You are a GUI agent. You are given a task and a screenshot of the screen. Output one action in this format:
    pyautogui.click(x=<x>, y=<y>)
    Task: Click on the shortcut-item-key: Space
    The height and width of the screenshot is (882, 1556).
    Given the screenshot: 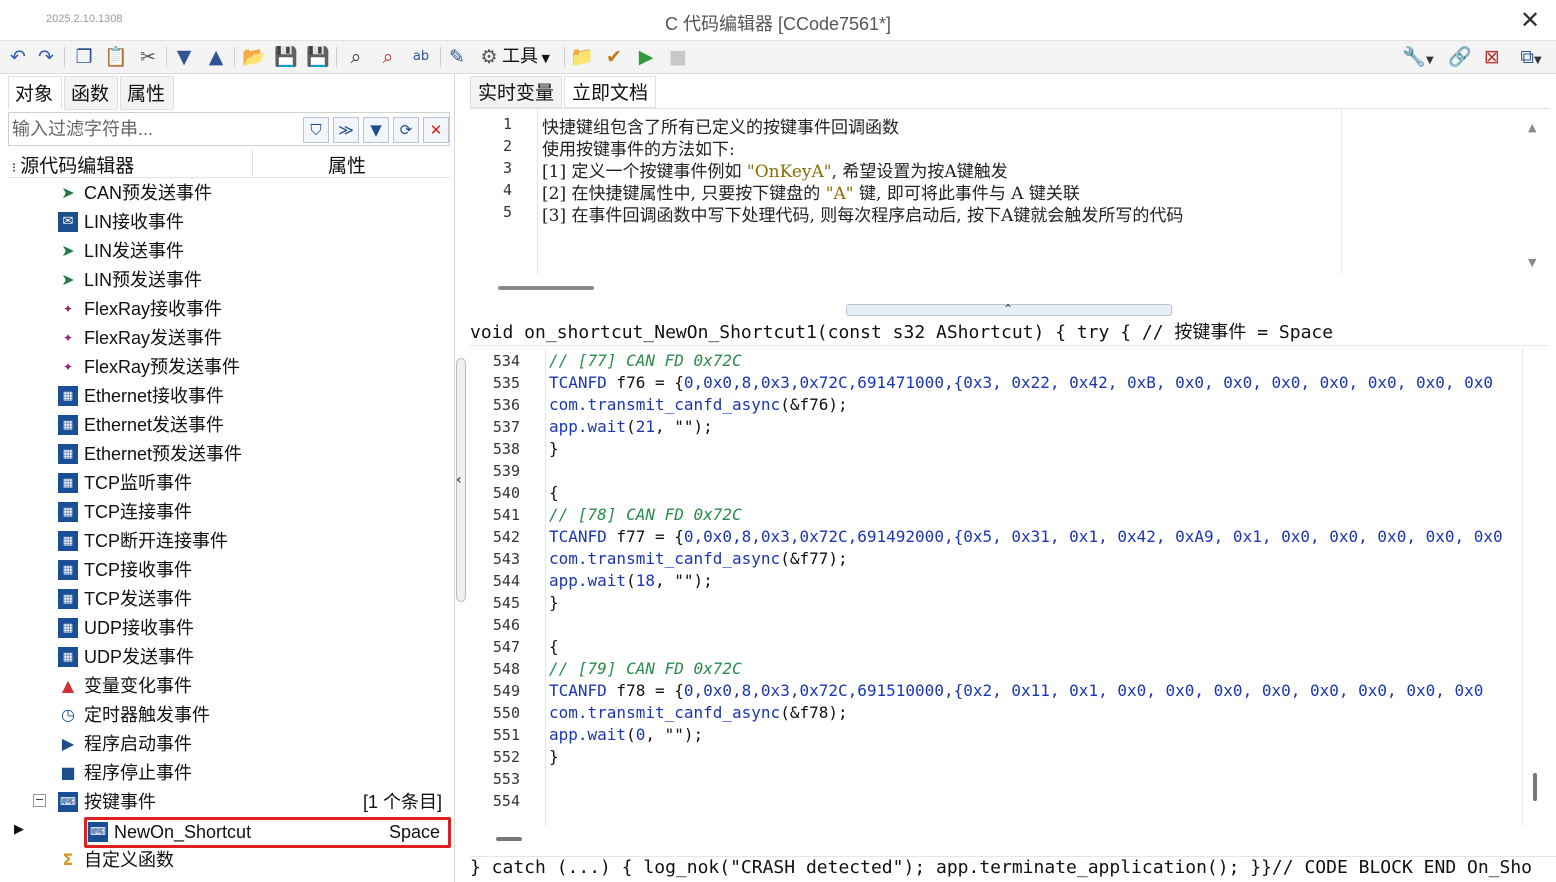 What is the action you would take?
    pyautogui.click(x=414, y=832)
    